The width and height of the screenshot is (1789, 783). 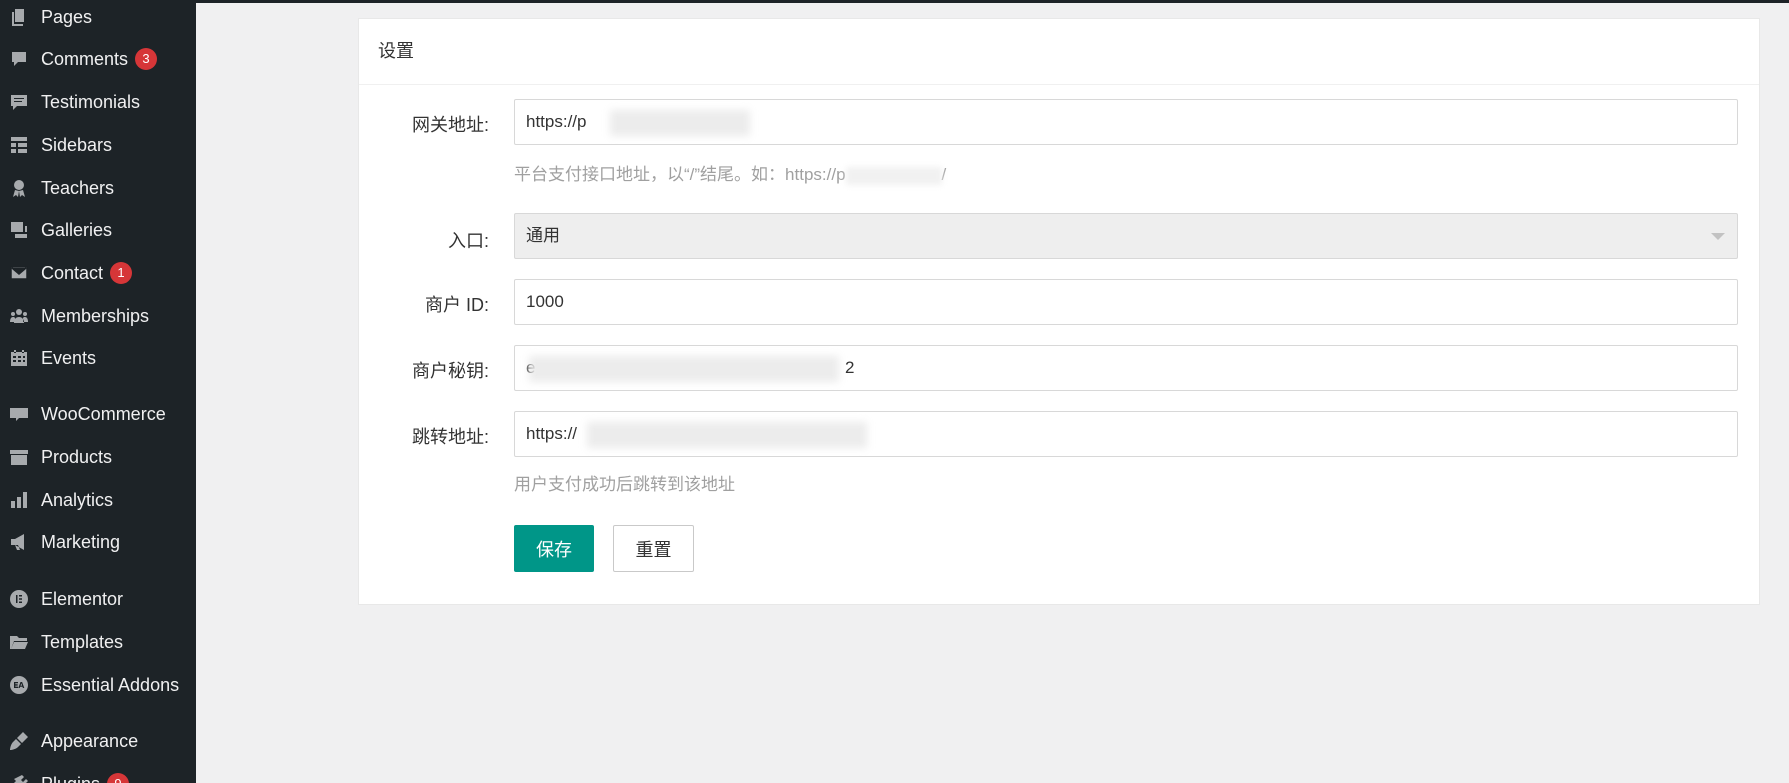 What do you see at coordinates (146, 59) in the screenshot?
I see `comments-count-badge: 3` at bounding box center [146, 59].